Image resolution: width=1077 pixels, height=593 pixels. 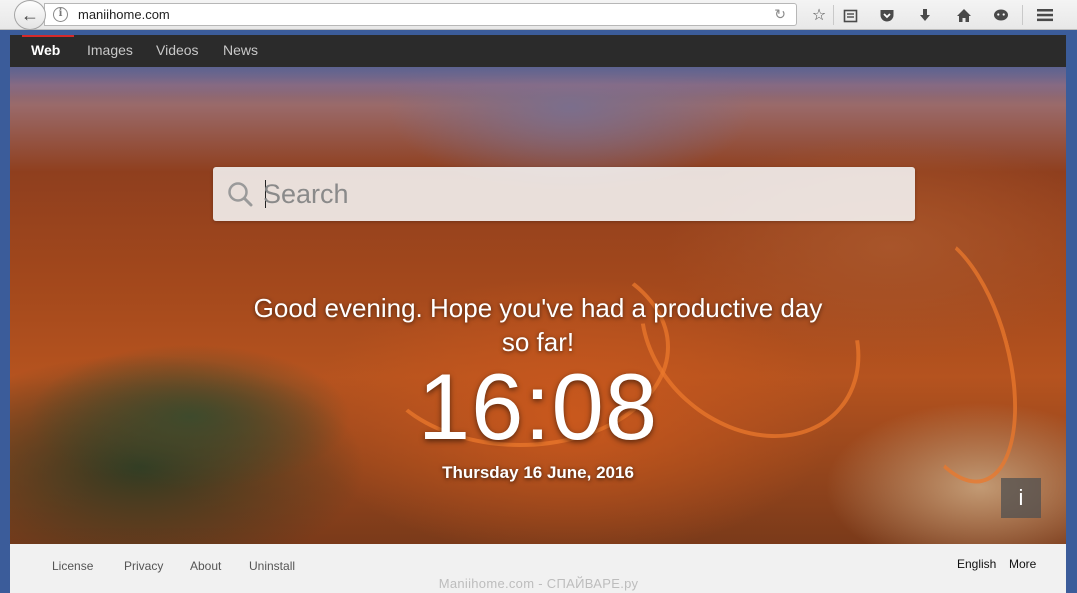 What do you see at coordinates (538, 583) in the screenshot?
I see `watermark-text: Maniihome.com - СПАЙВАРЕ.ру` at bounding box center [538, 583].